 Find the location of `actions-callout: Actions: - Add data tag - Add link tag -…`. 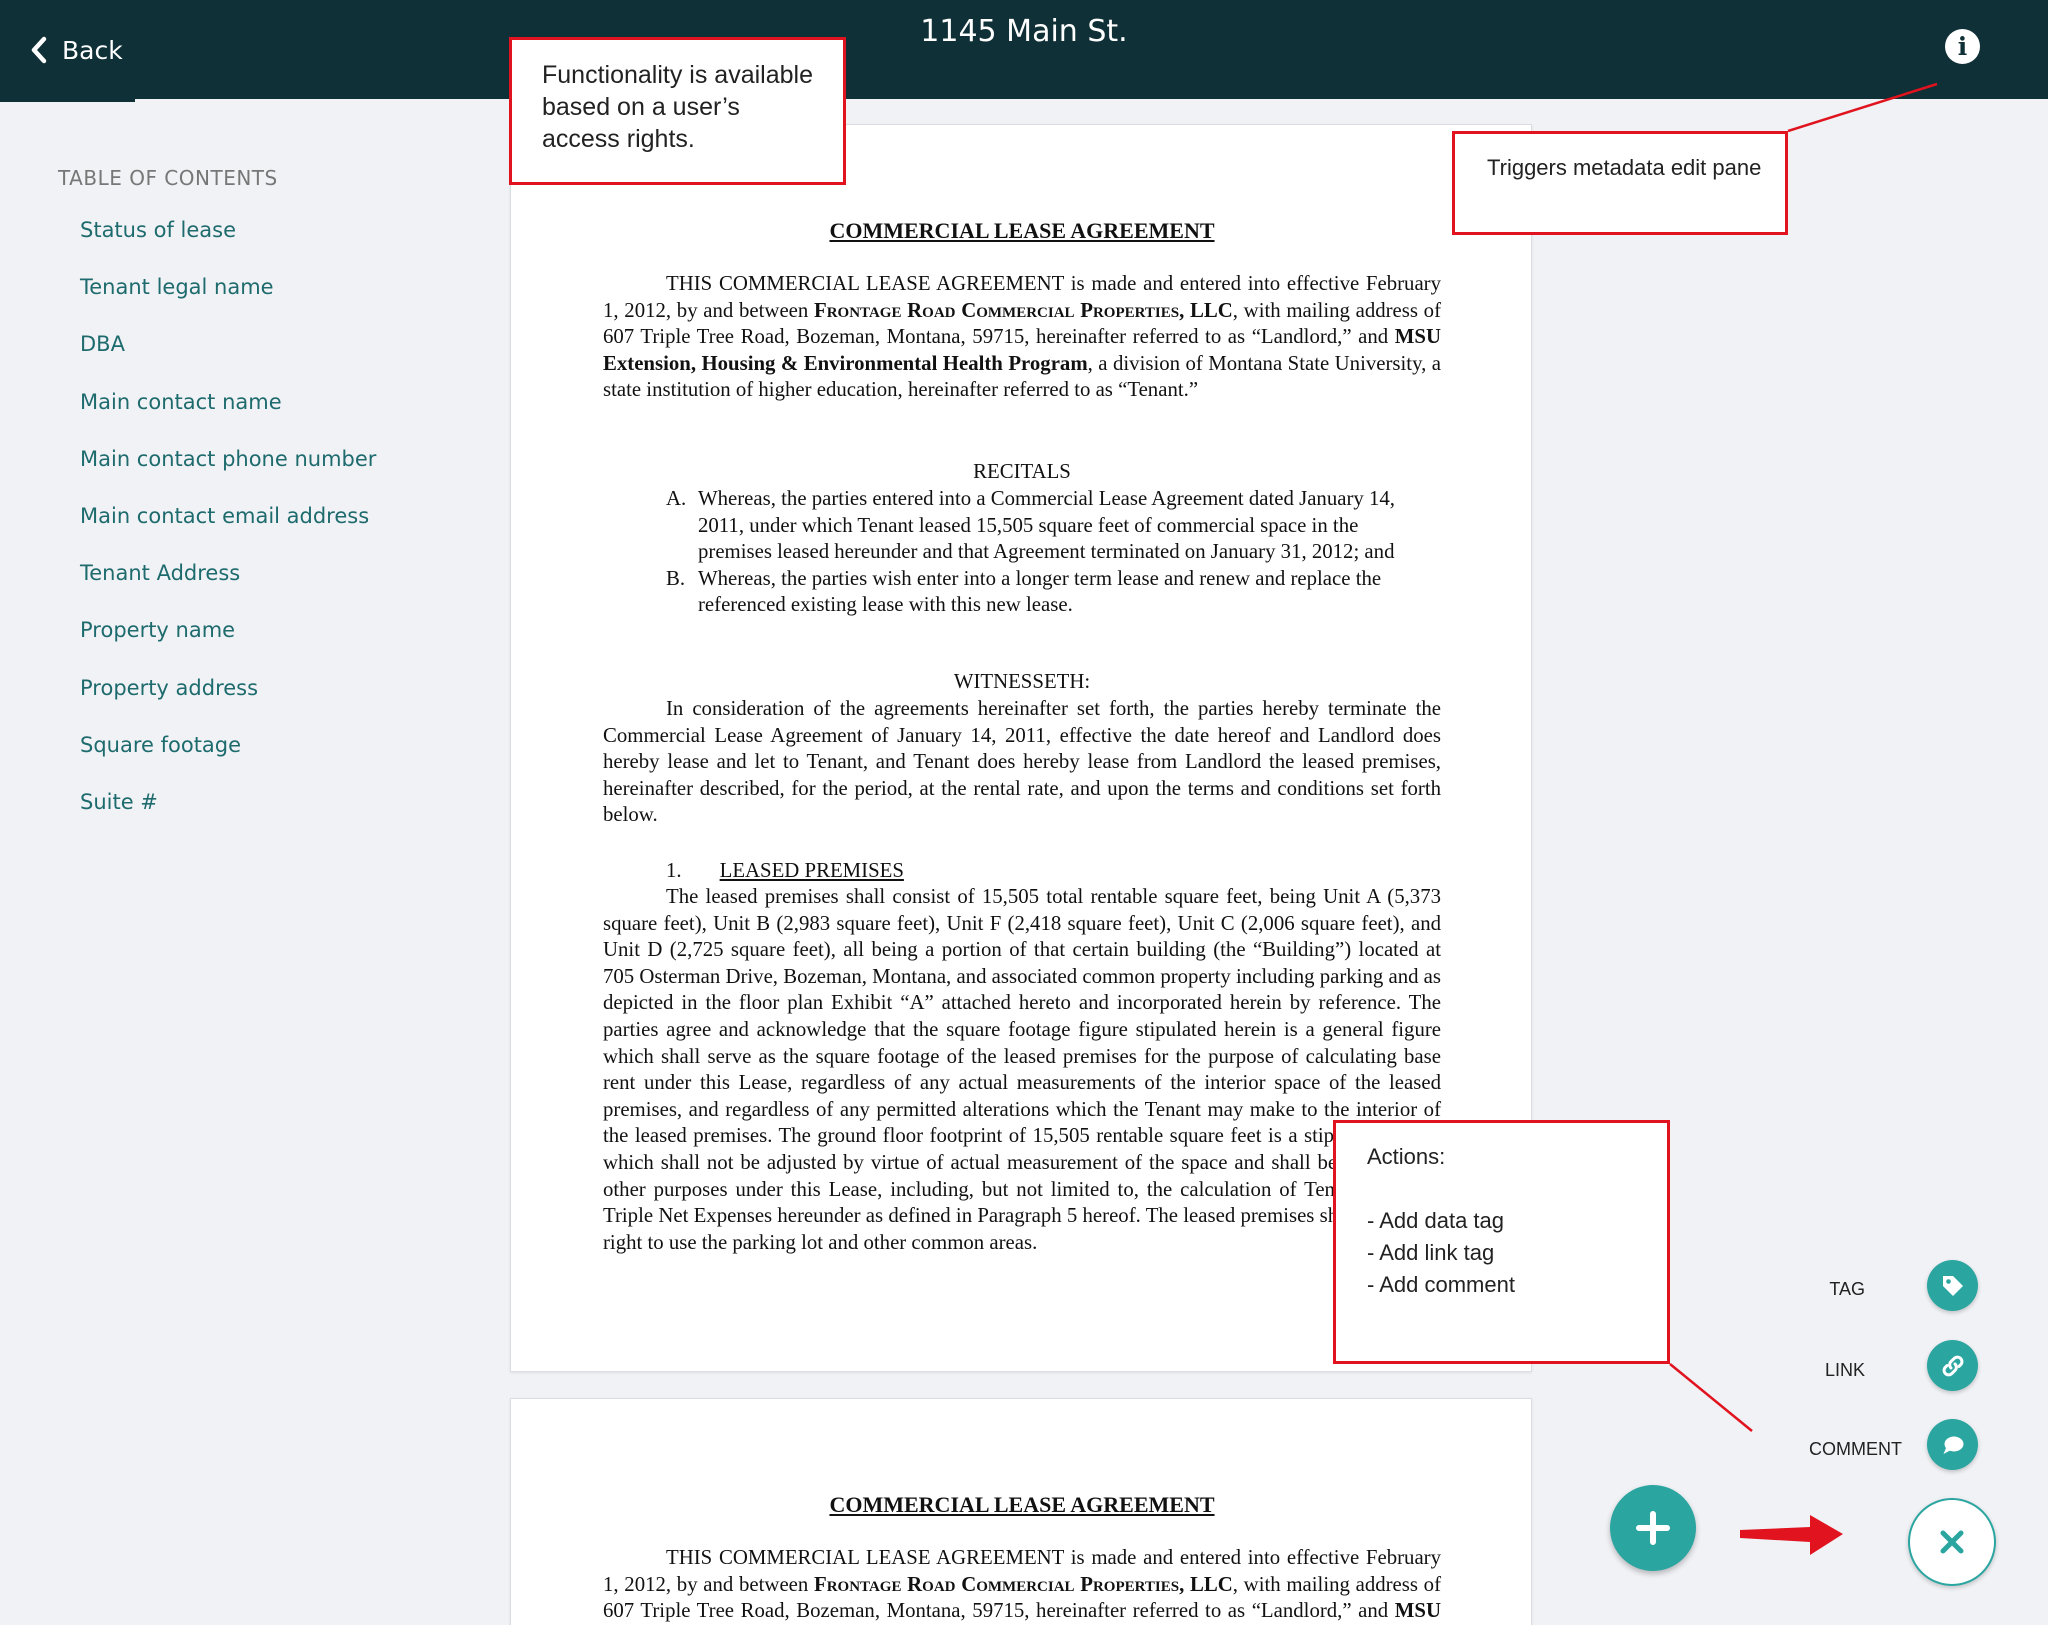

actions-callout: Actions: - Add data tag - Add link tag -… is located at coordinates (1501, 1242).